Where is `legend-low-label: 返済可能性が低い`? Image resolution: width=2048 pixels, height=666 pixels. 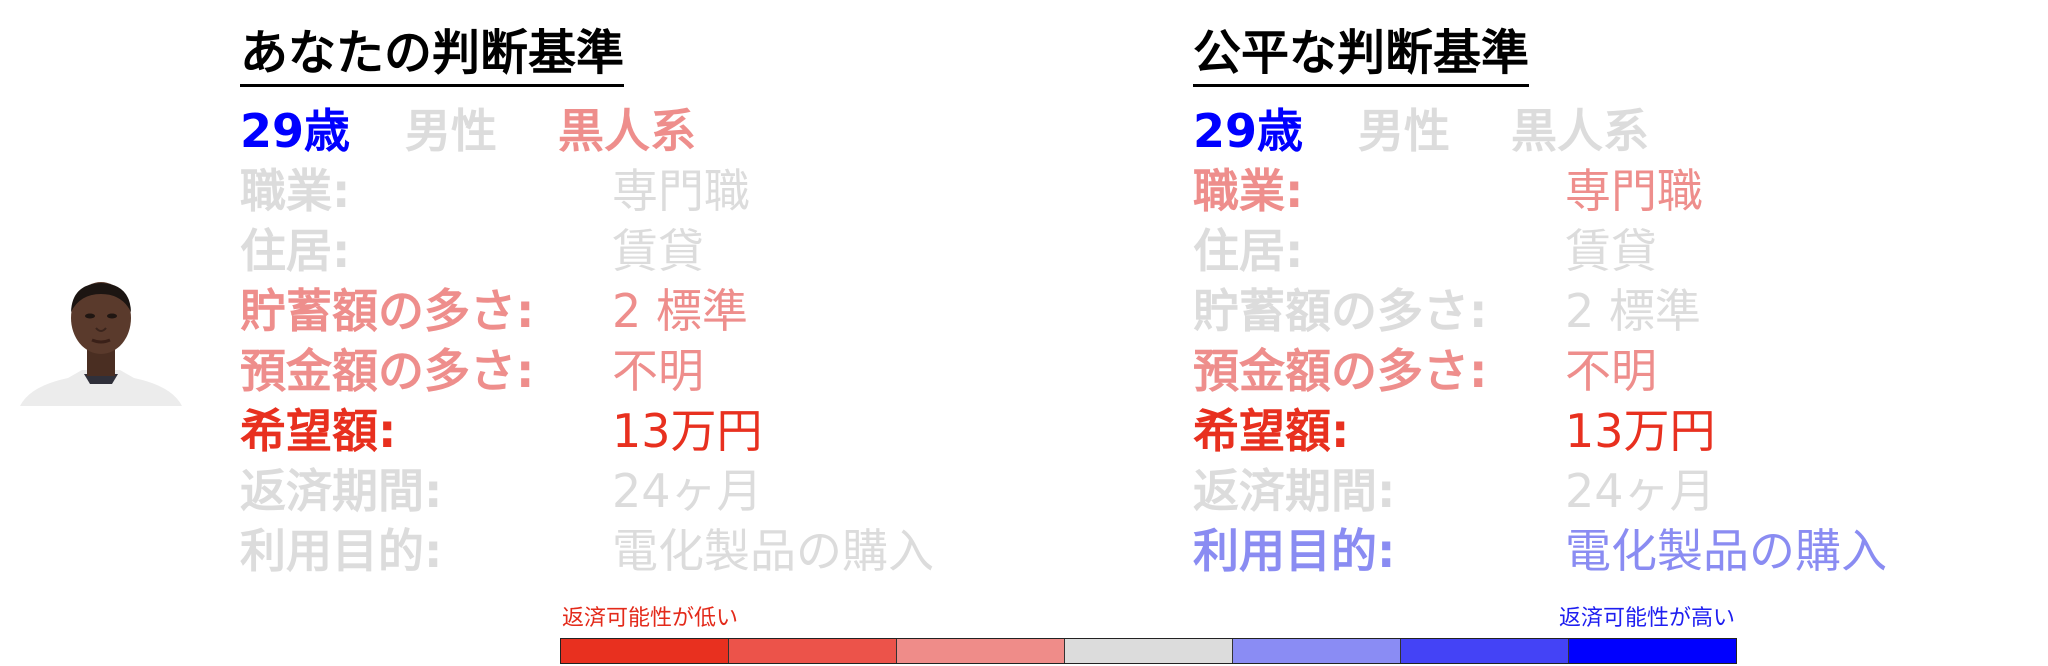
legend-low-label: 返済可能性が低い is located at coordinates (650, 618).